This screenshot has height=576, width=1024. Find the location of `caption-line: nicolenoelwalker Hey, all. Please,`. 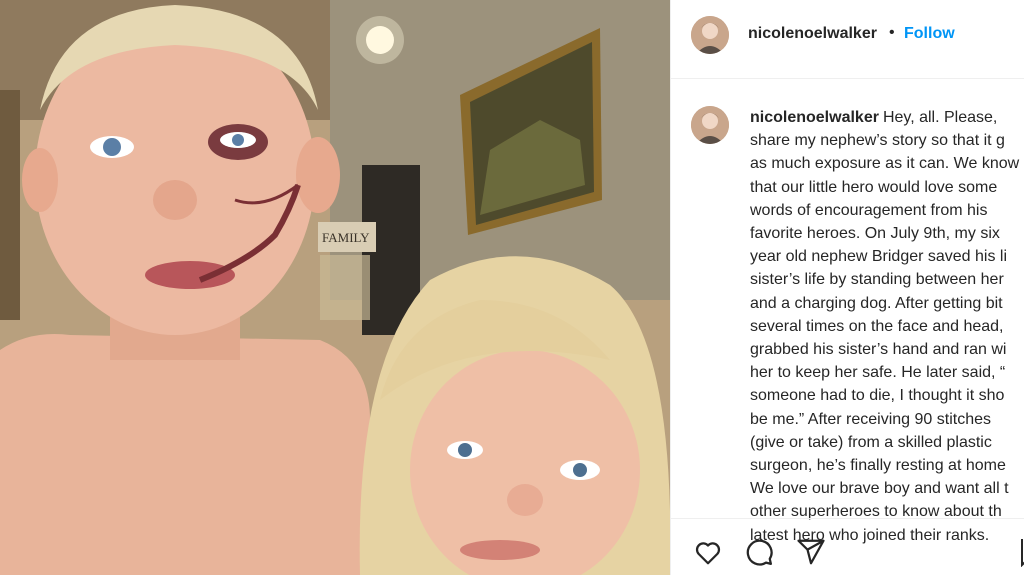

caption-line: nicolenoelwalker Hey, all. Please, is located at coordinates (874, 117).